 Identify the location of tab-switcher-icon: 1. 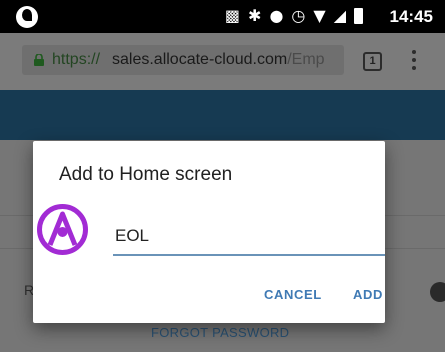
(372, 61).